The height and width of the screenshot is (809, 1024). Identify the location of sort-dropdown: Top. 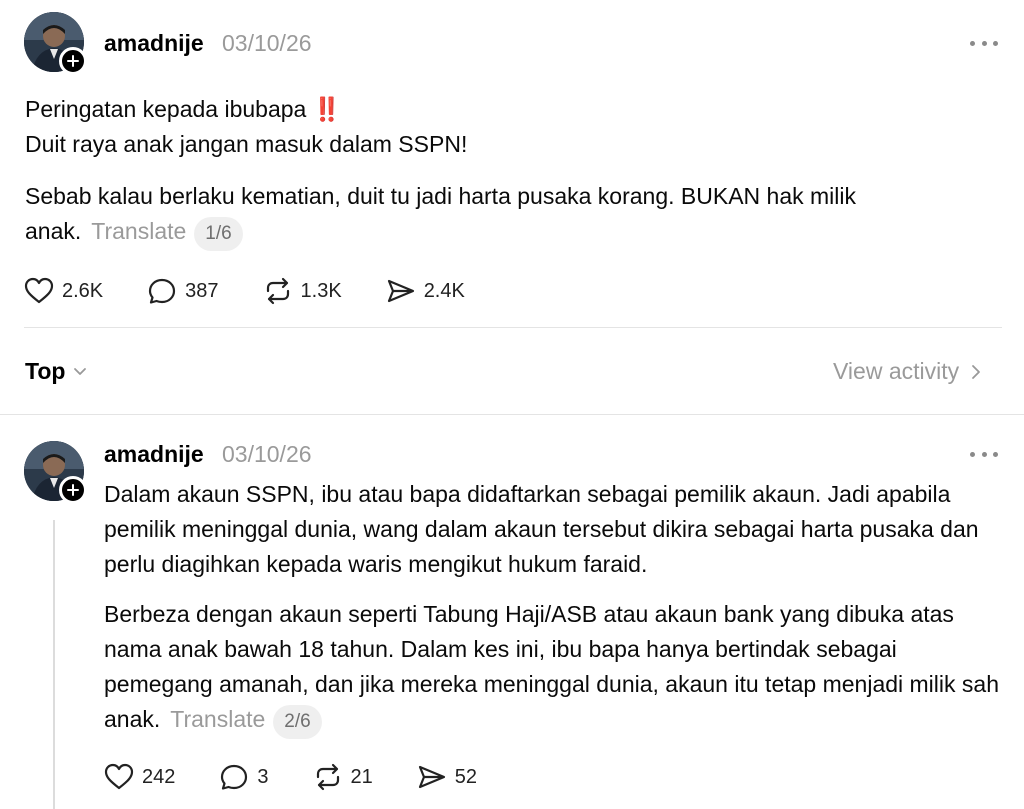
(56, 371).